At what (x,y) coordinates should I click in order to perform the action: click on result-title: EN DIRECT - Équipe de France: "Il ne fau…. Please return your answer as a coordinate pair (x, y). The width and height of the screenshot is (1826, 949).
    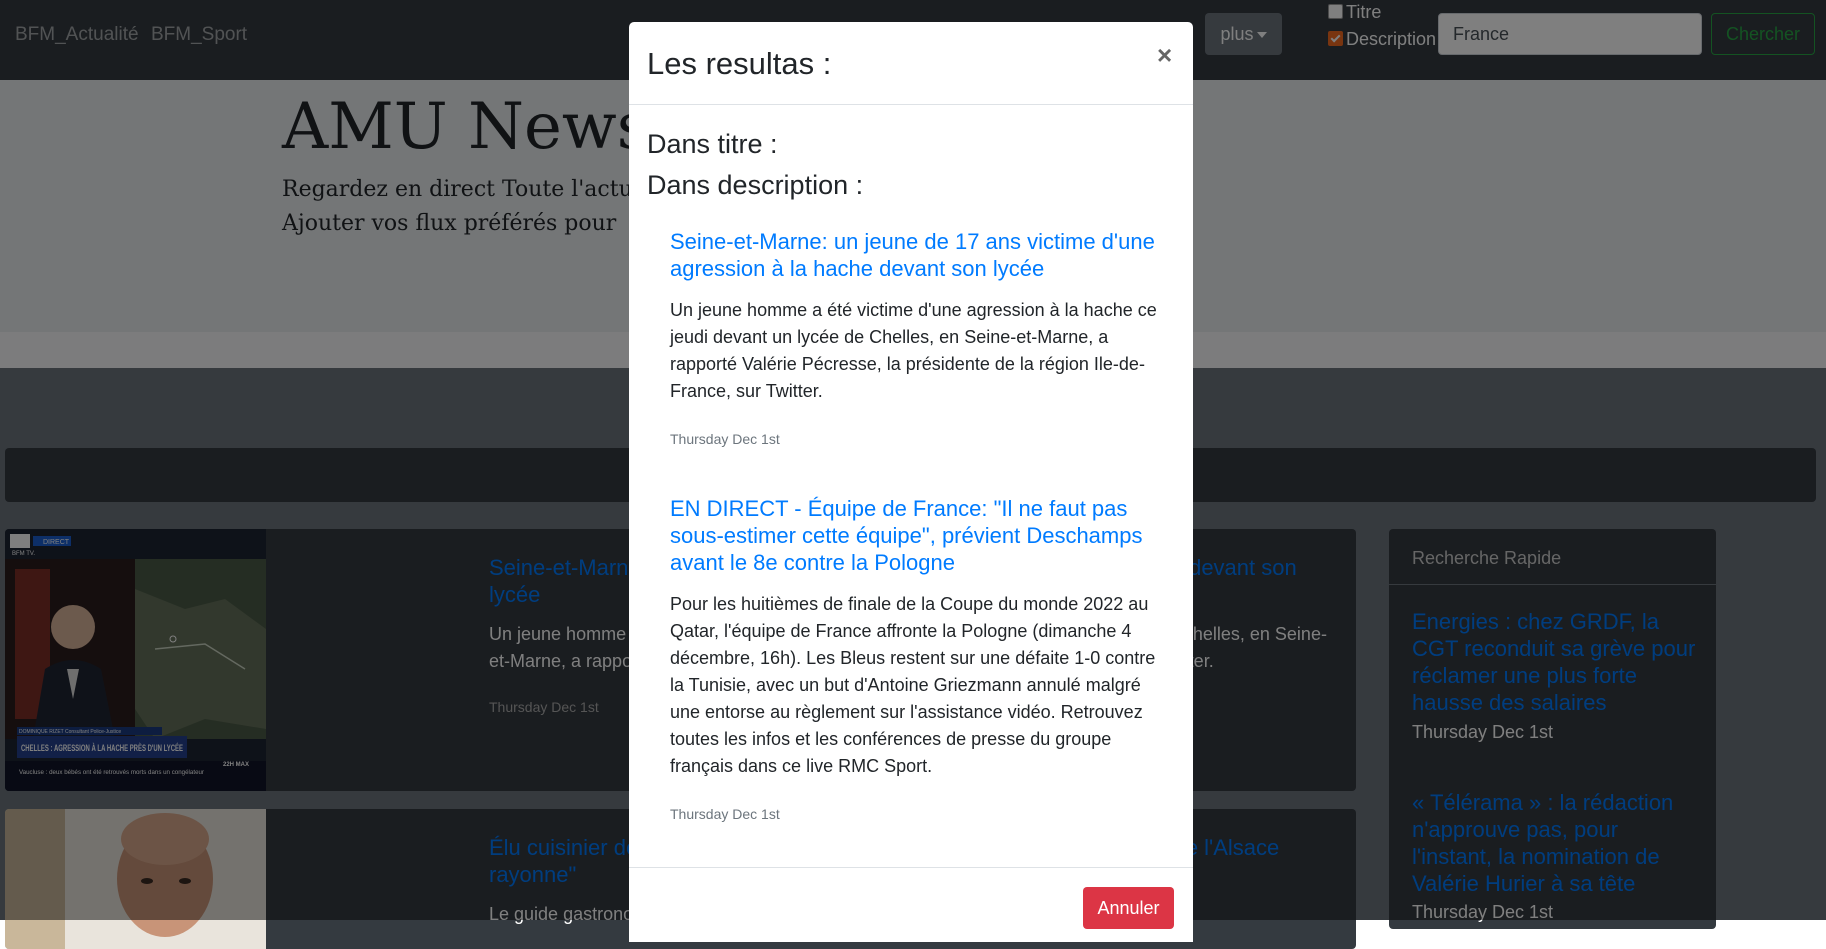
    Looking at the image, I should click on (915, 535).